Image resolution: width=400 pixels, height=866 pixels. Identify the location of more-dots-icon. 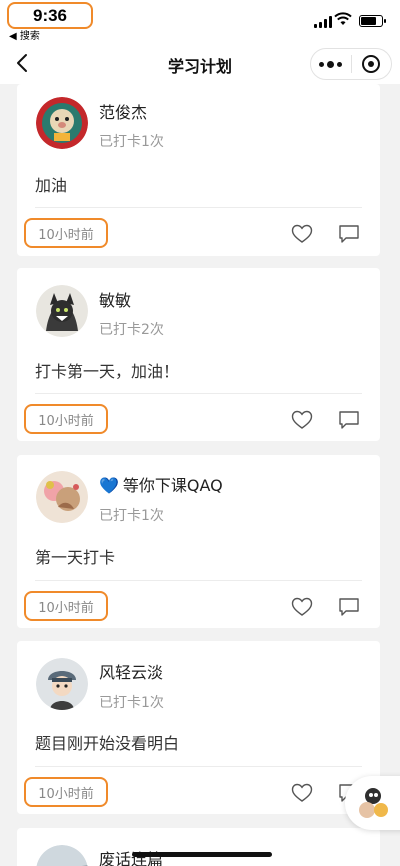
(331, 64).